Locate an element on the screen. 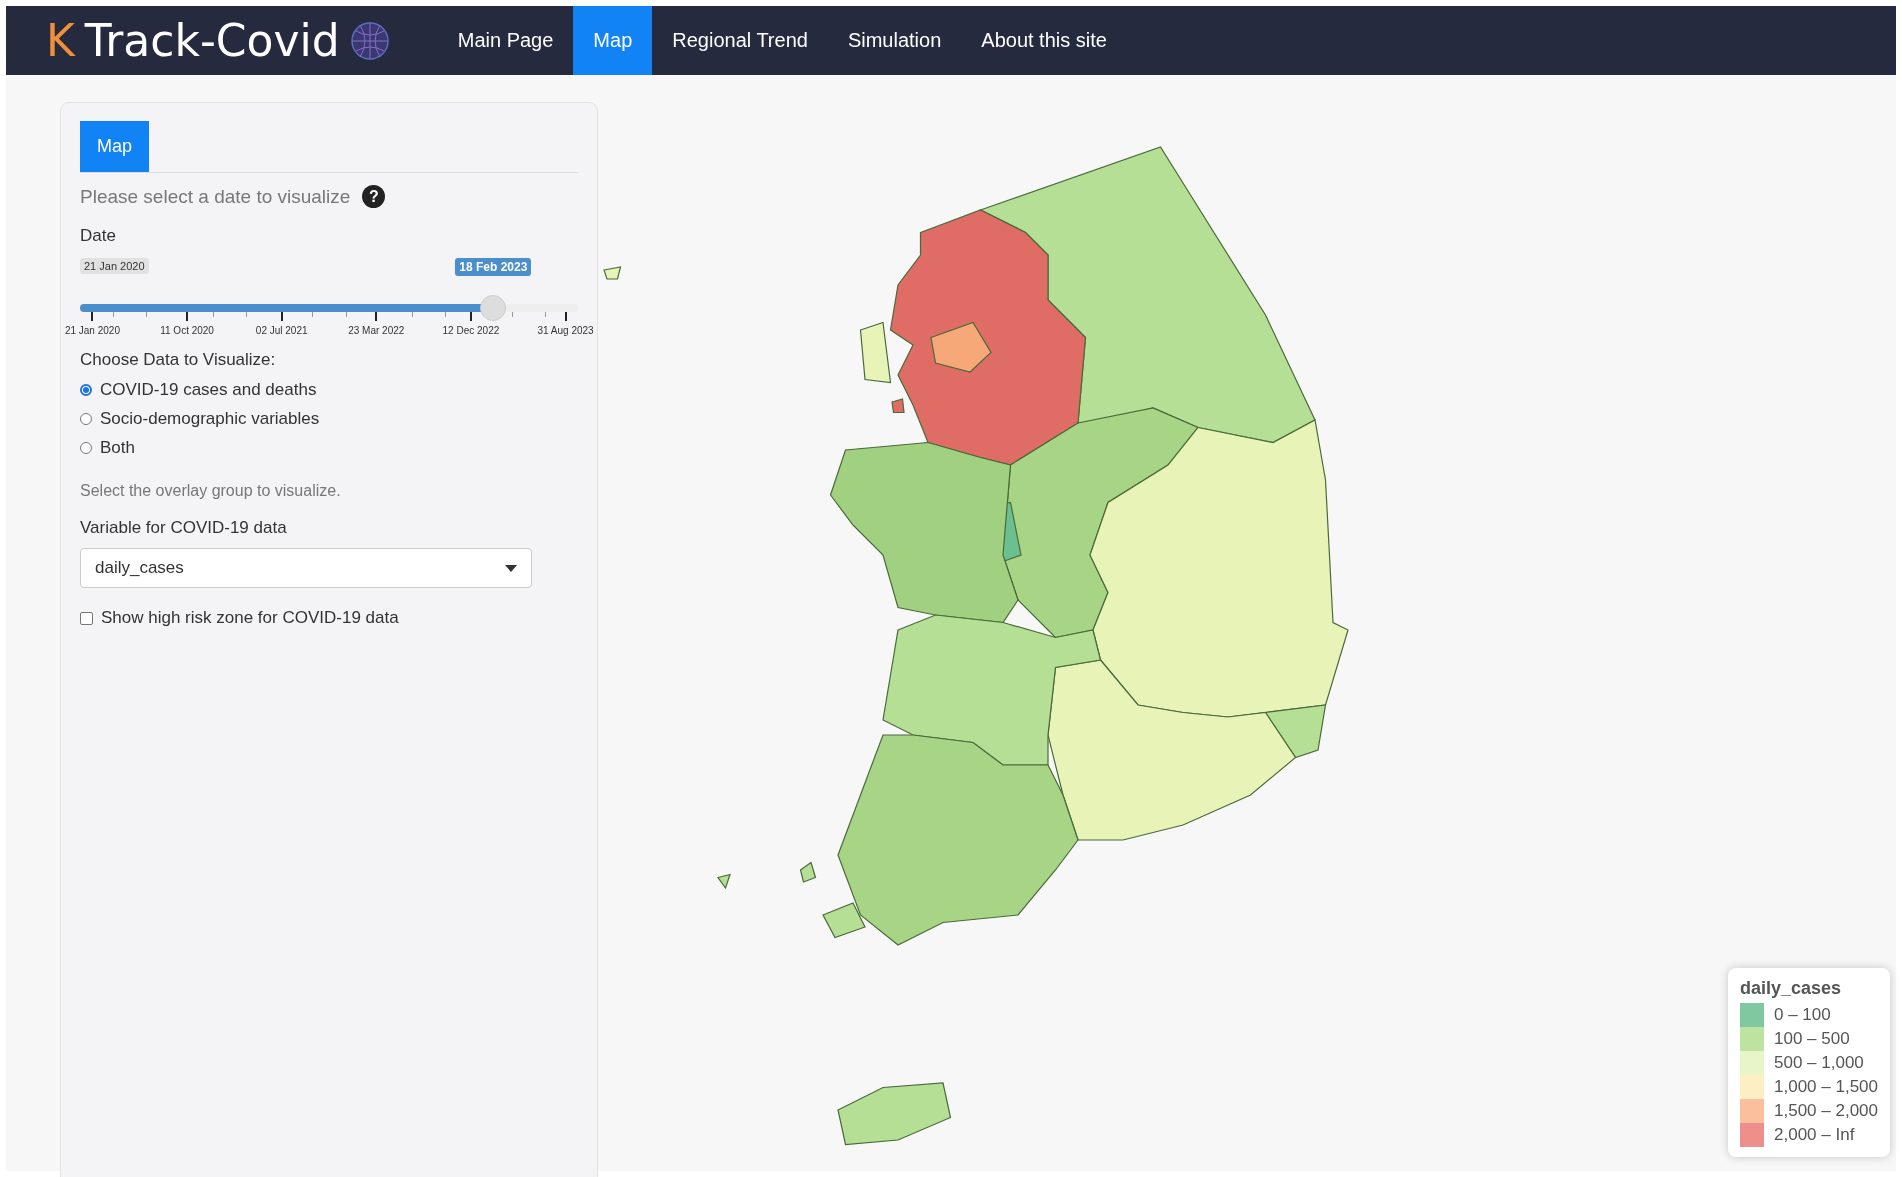  legend-label: 1,500 – 2,000 is located at coordinates (1826, 1111).